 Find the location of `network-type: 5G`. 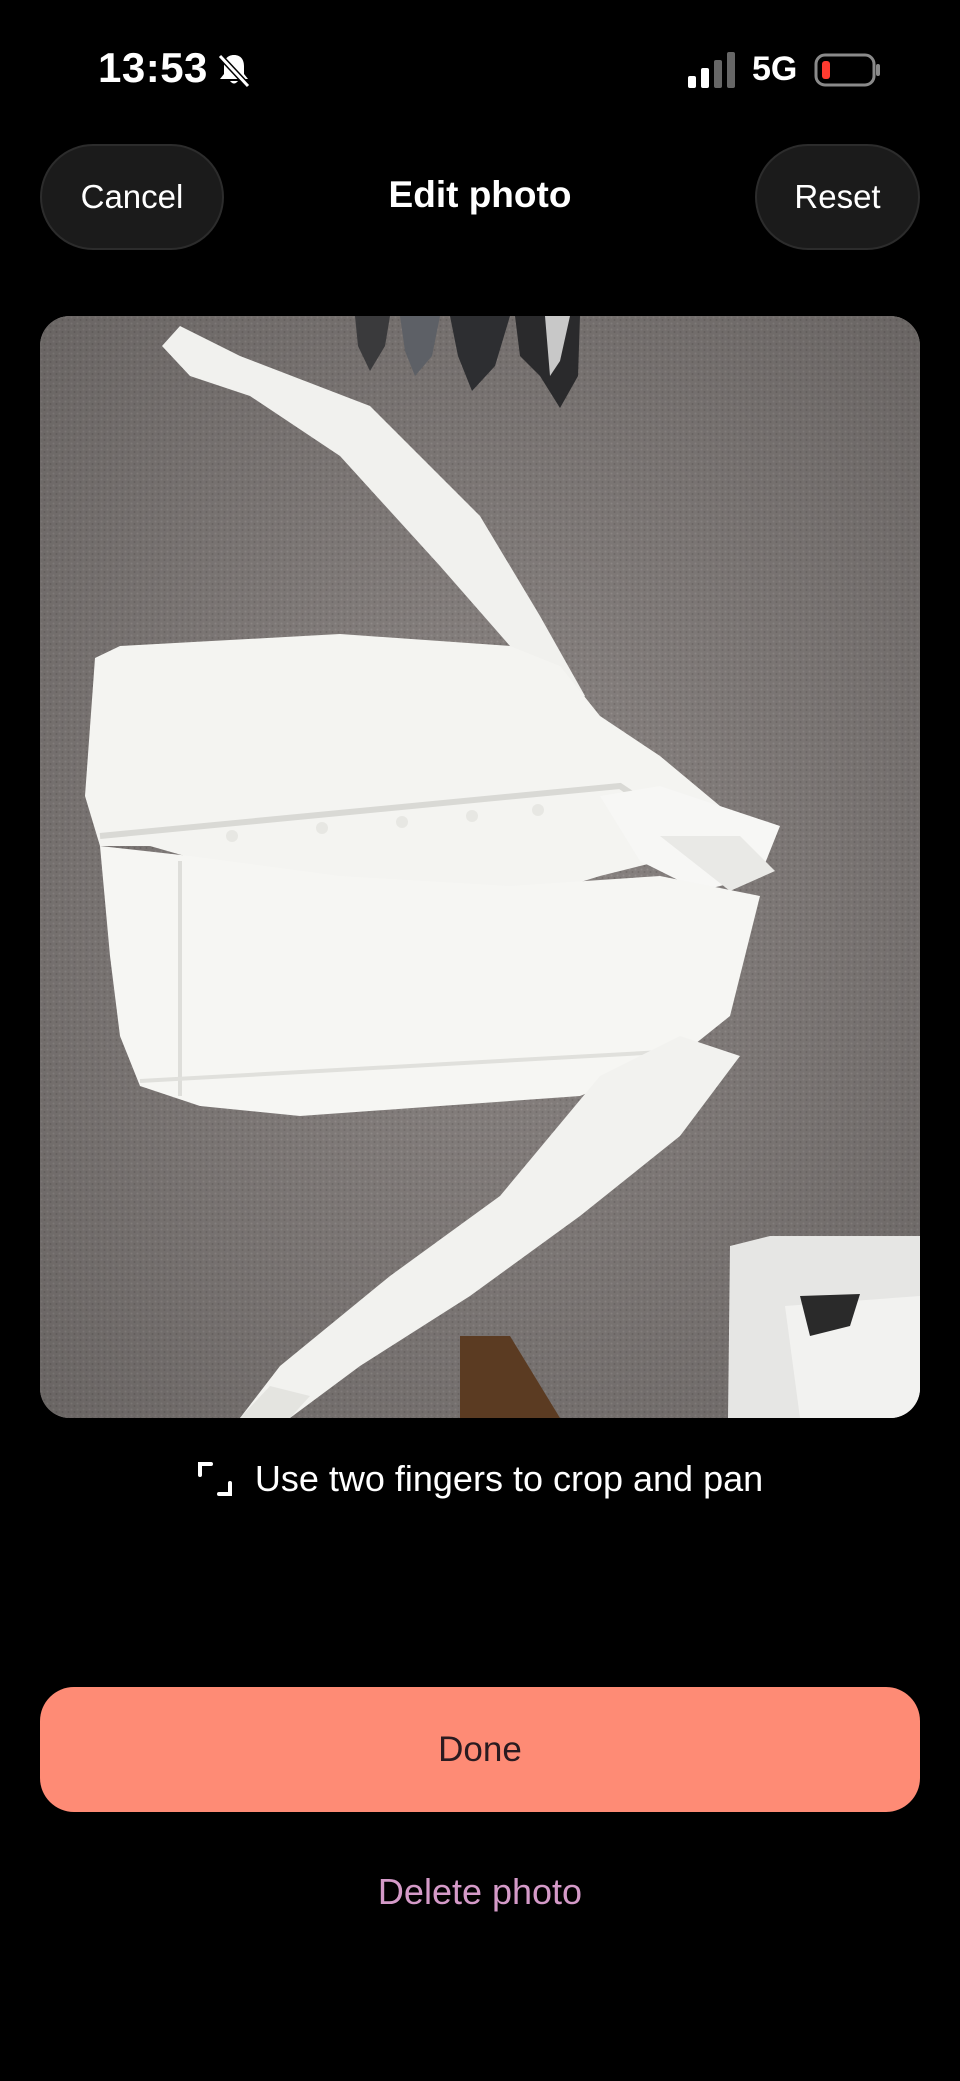

network-type: 5G is located at coordinates (775, 69).